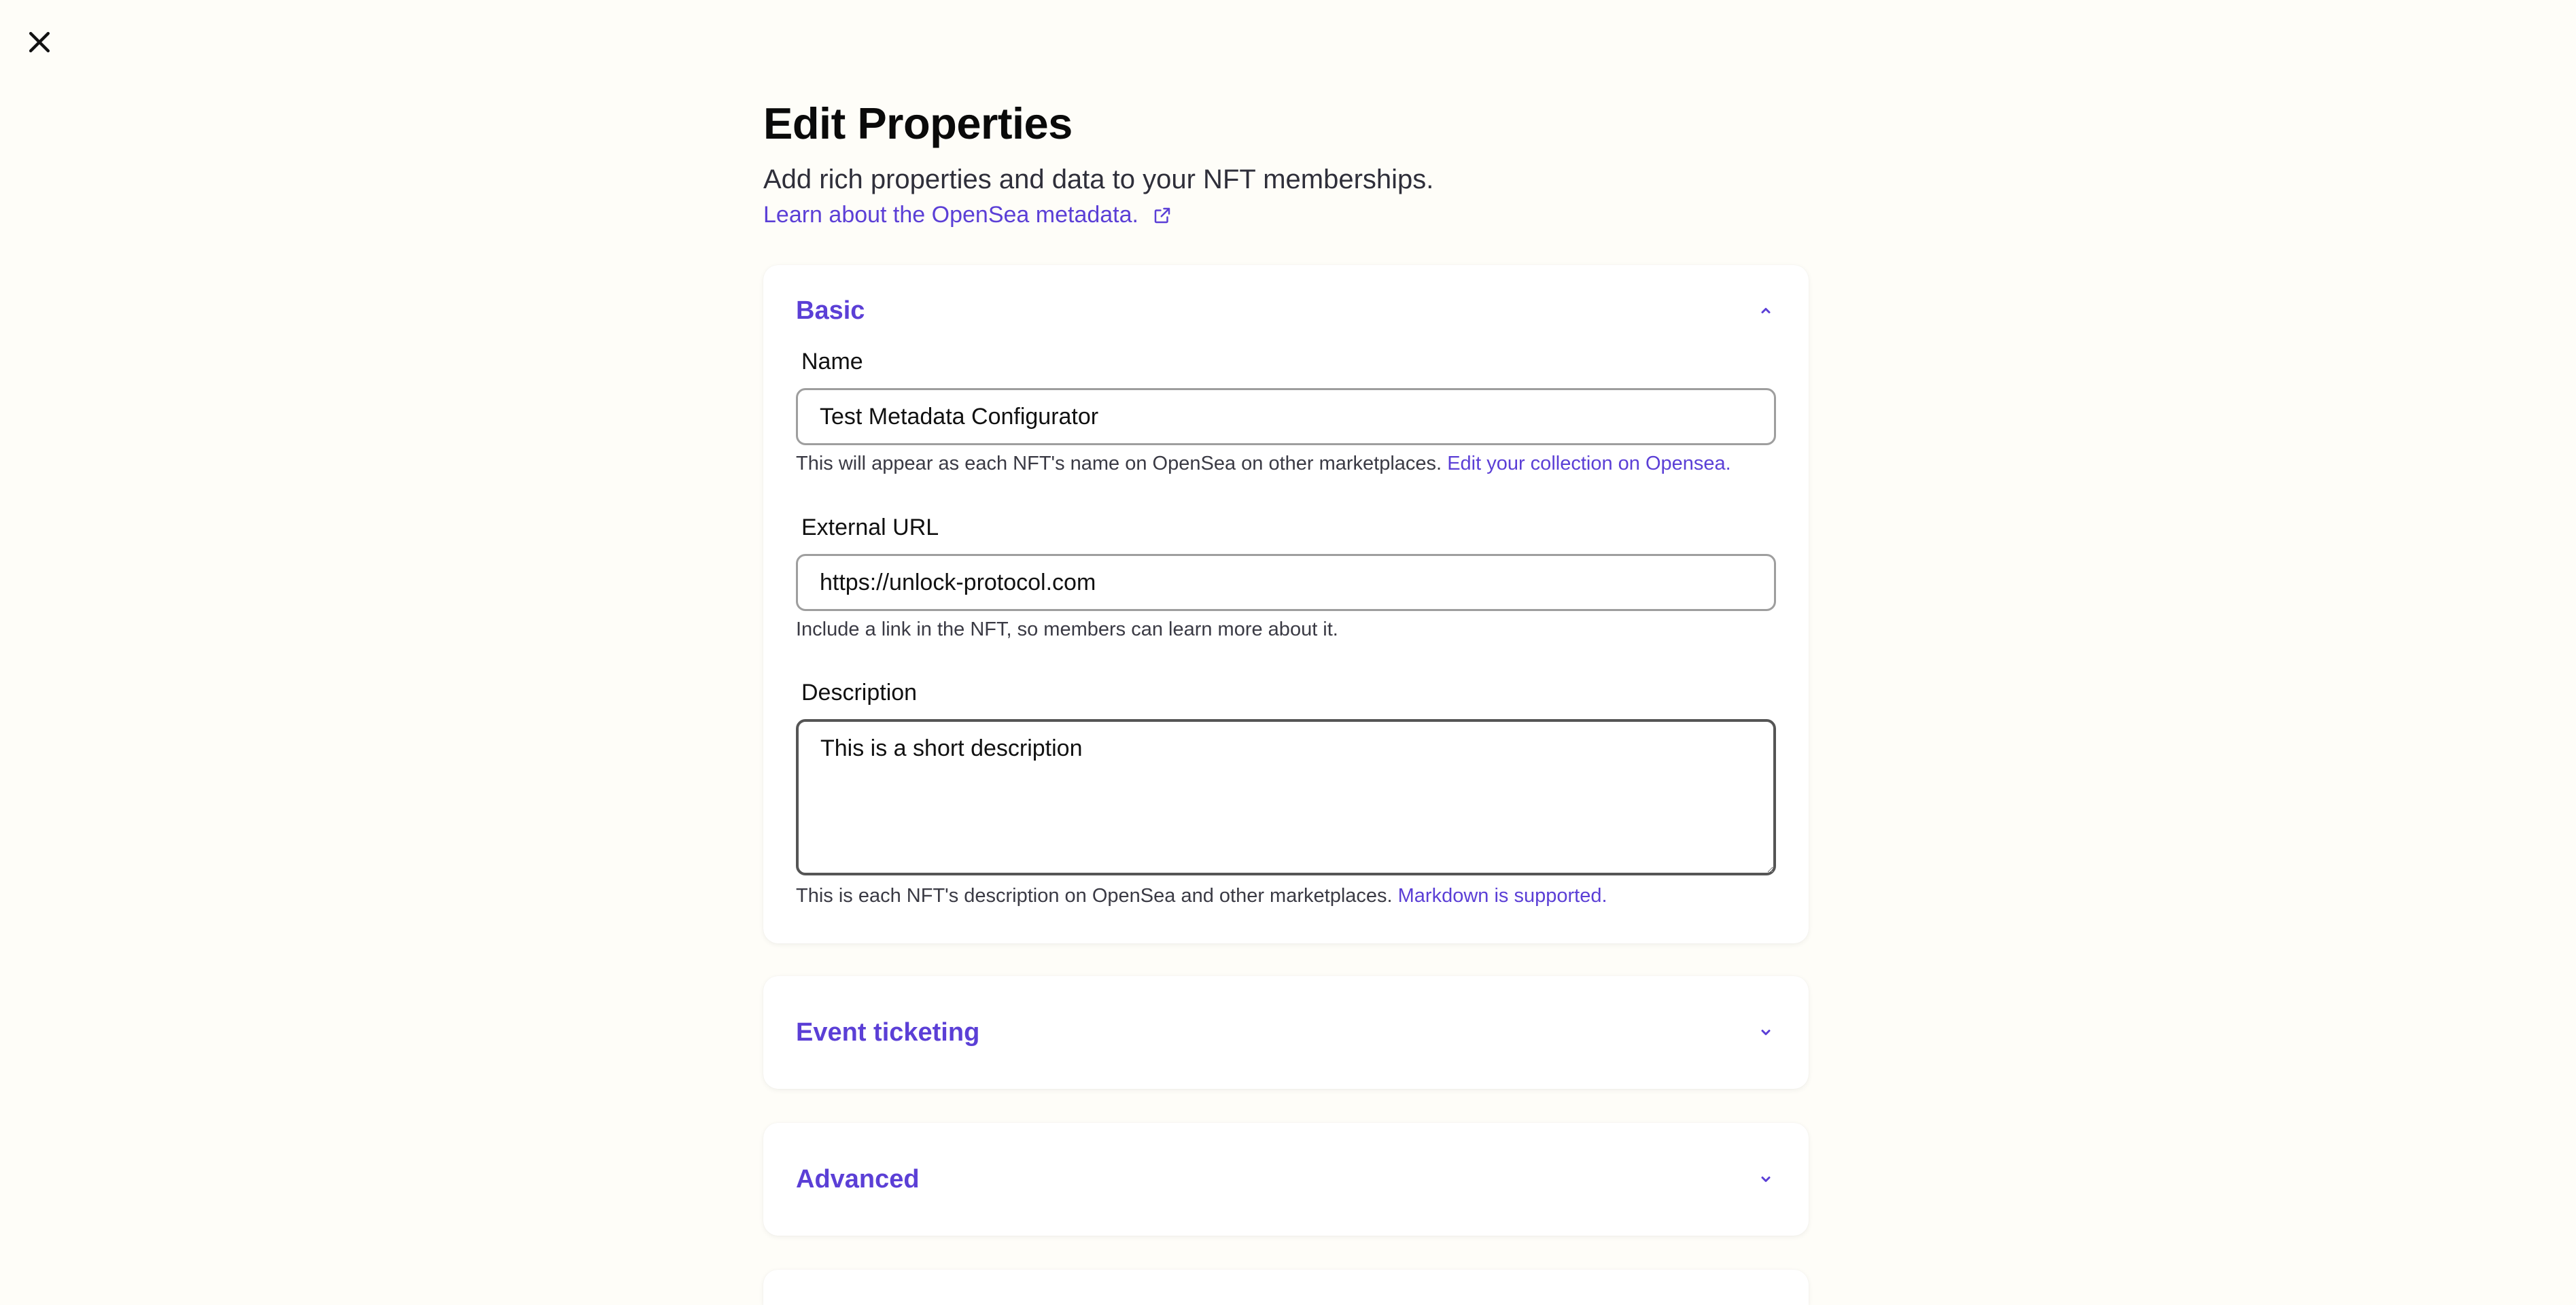  I want to click on name-label: Name, so click(832, 362).